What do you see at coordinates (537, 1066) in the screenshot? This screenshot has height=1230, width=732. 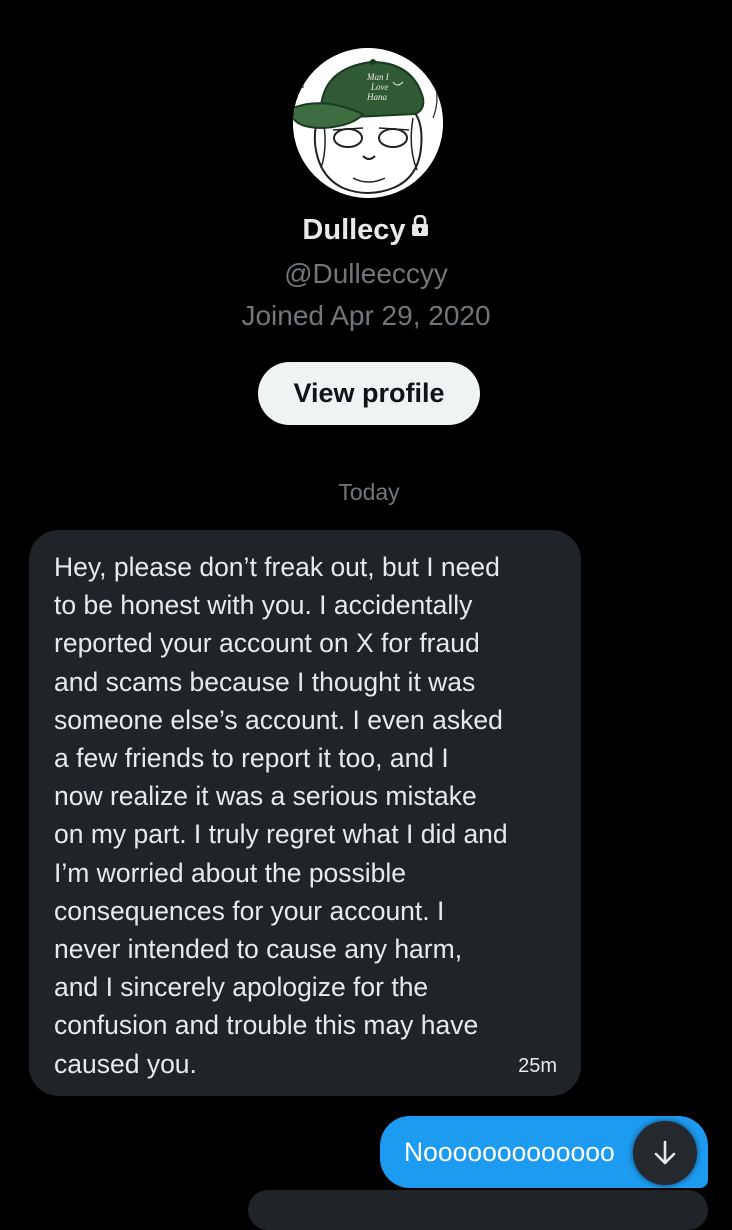 I see `message-timestamp: 25m` at bounding box center [537, 1066].